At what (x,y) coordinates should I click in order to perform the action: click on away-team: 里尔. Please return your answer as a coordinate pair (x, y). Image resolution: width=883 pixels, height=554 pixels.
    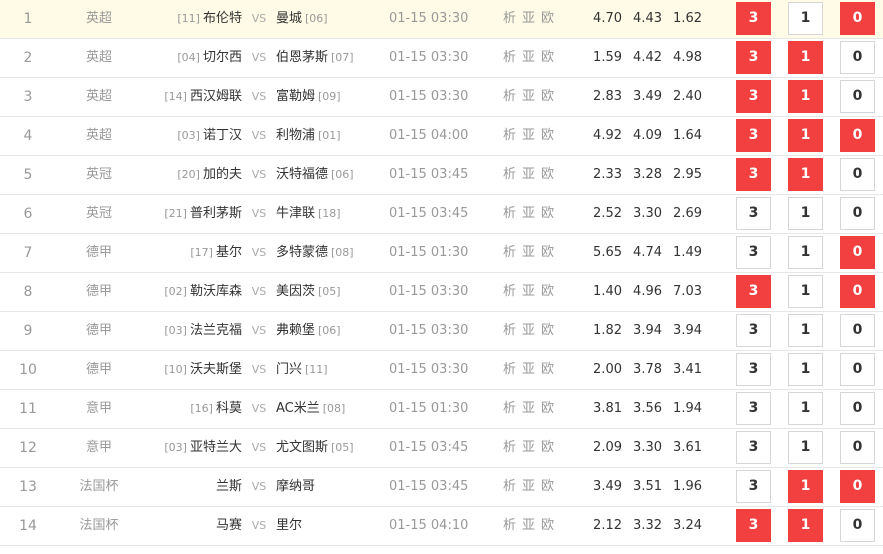
    Looking at the image, I should click on (326, 526).